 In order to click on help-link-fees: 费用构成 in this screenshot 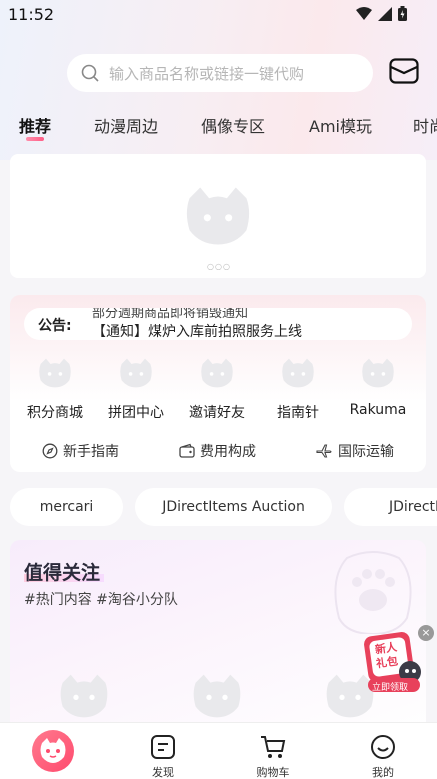, I will do `click(217, 451)`.